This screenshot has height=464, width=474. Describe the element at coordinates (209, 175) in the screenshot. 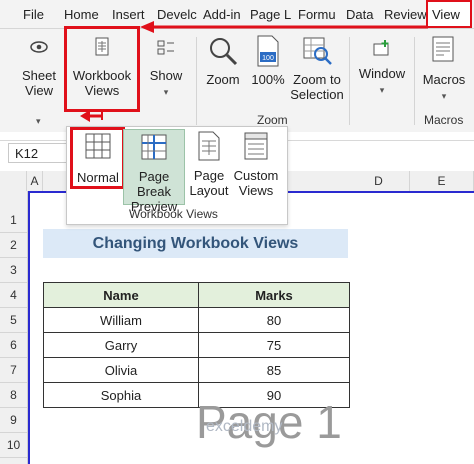

I see `page-layout-label-1: Page` at that location.